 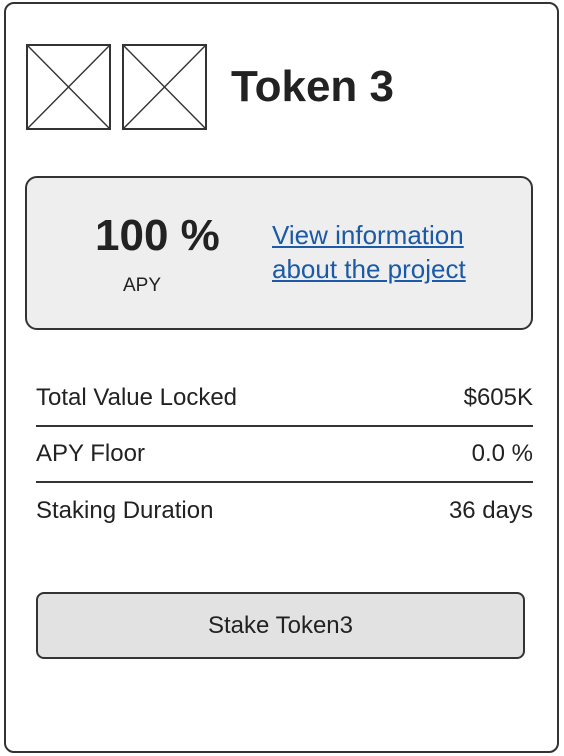 I want to click on apy-value: 100 %, so click(x=157, y=235).